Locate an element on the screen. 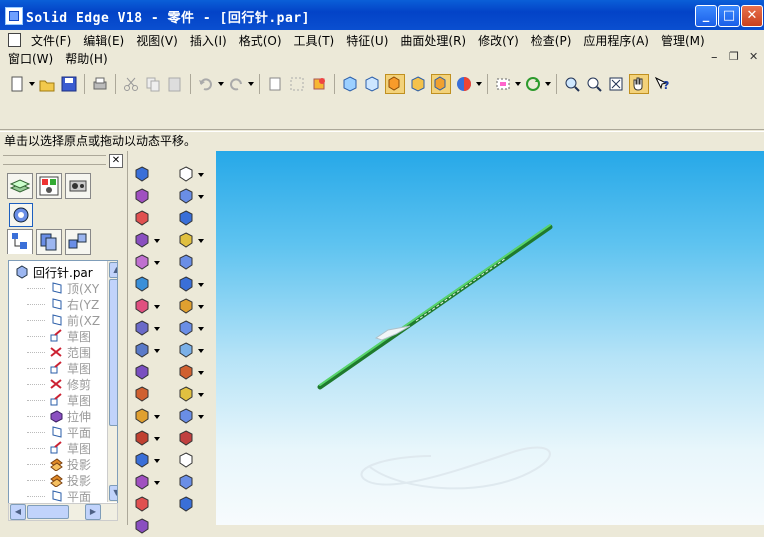 The height and width of the screenshot is (537, 764). new-icon is located at coordinates (17, 84).